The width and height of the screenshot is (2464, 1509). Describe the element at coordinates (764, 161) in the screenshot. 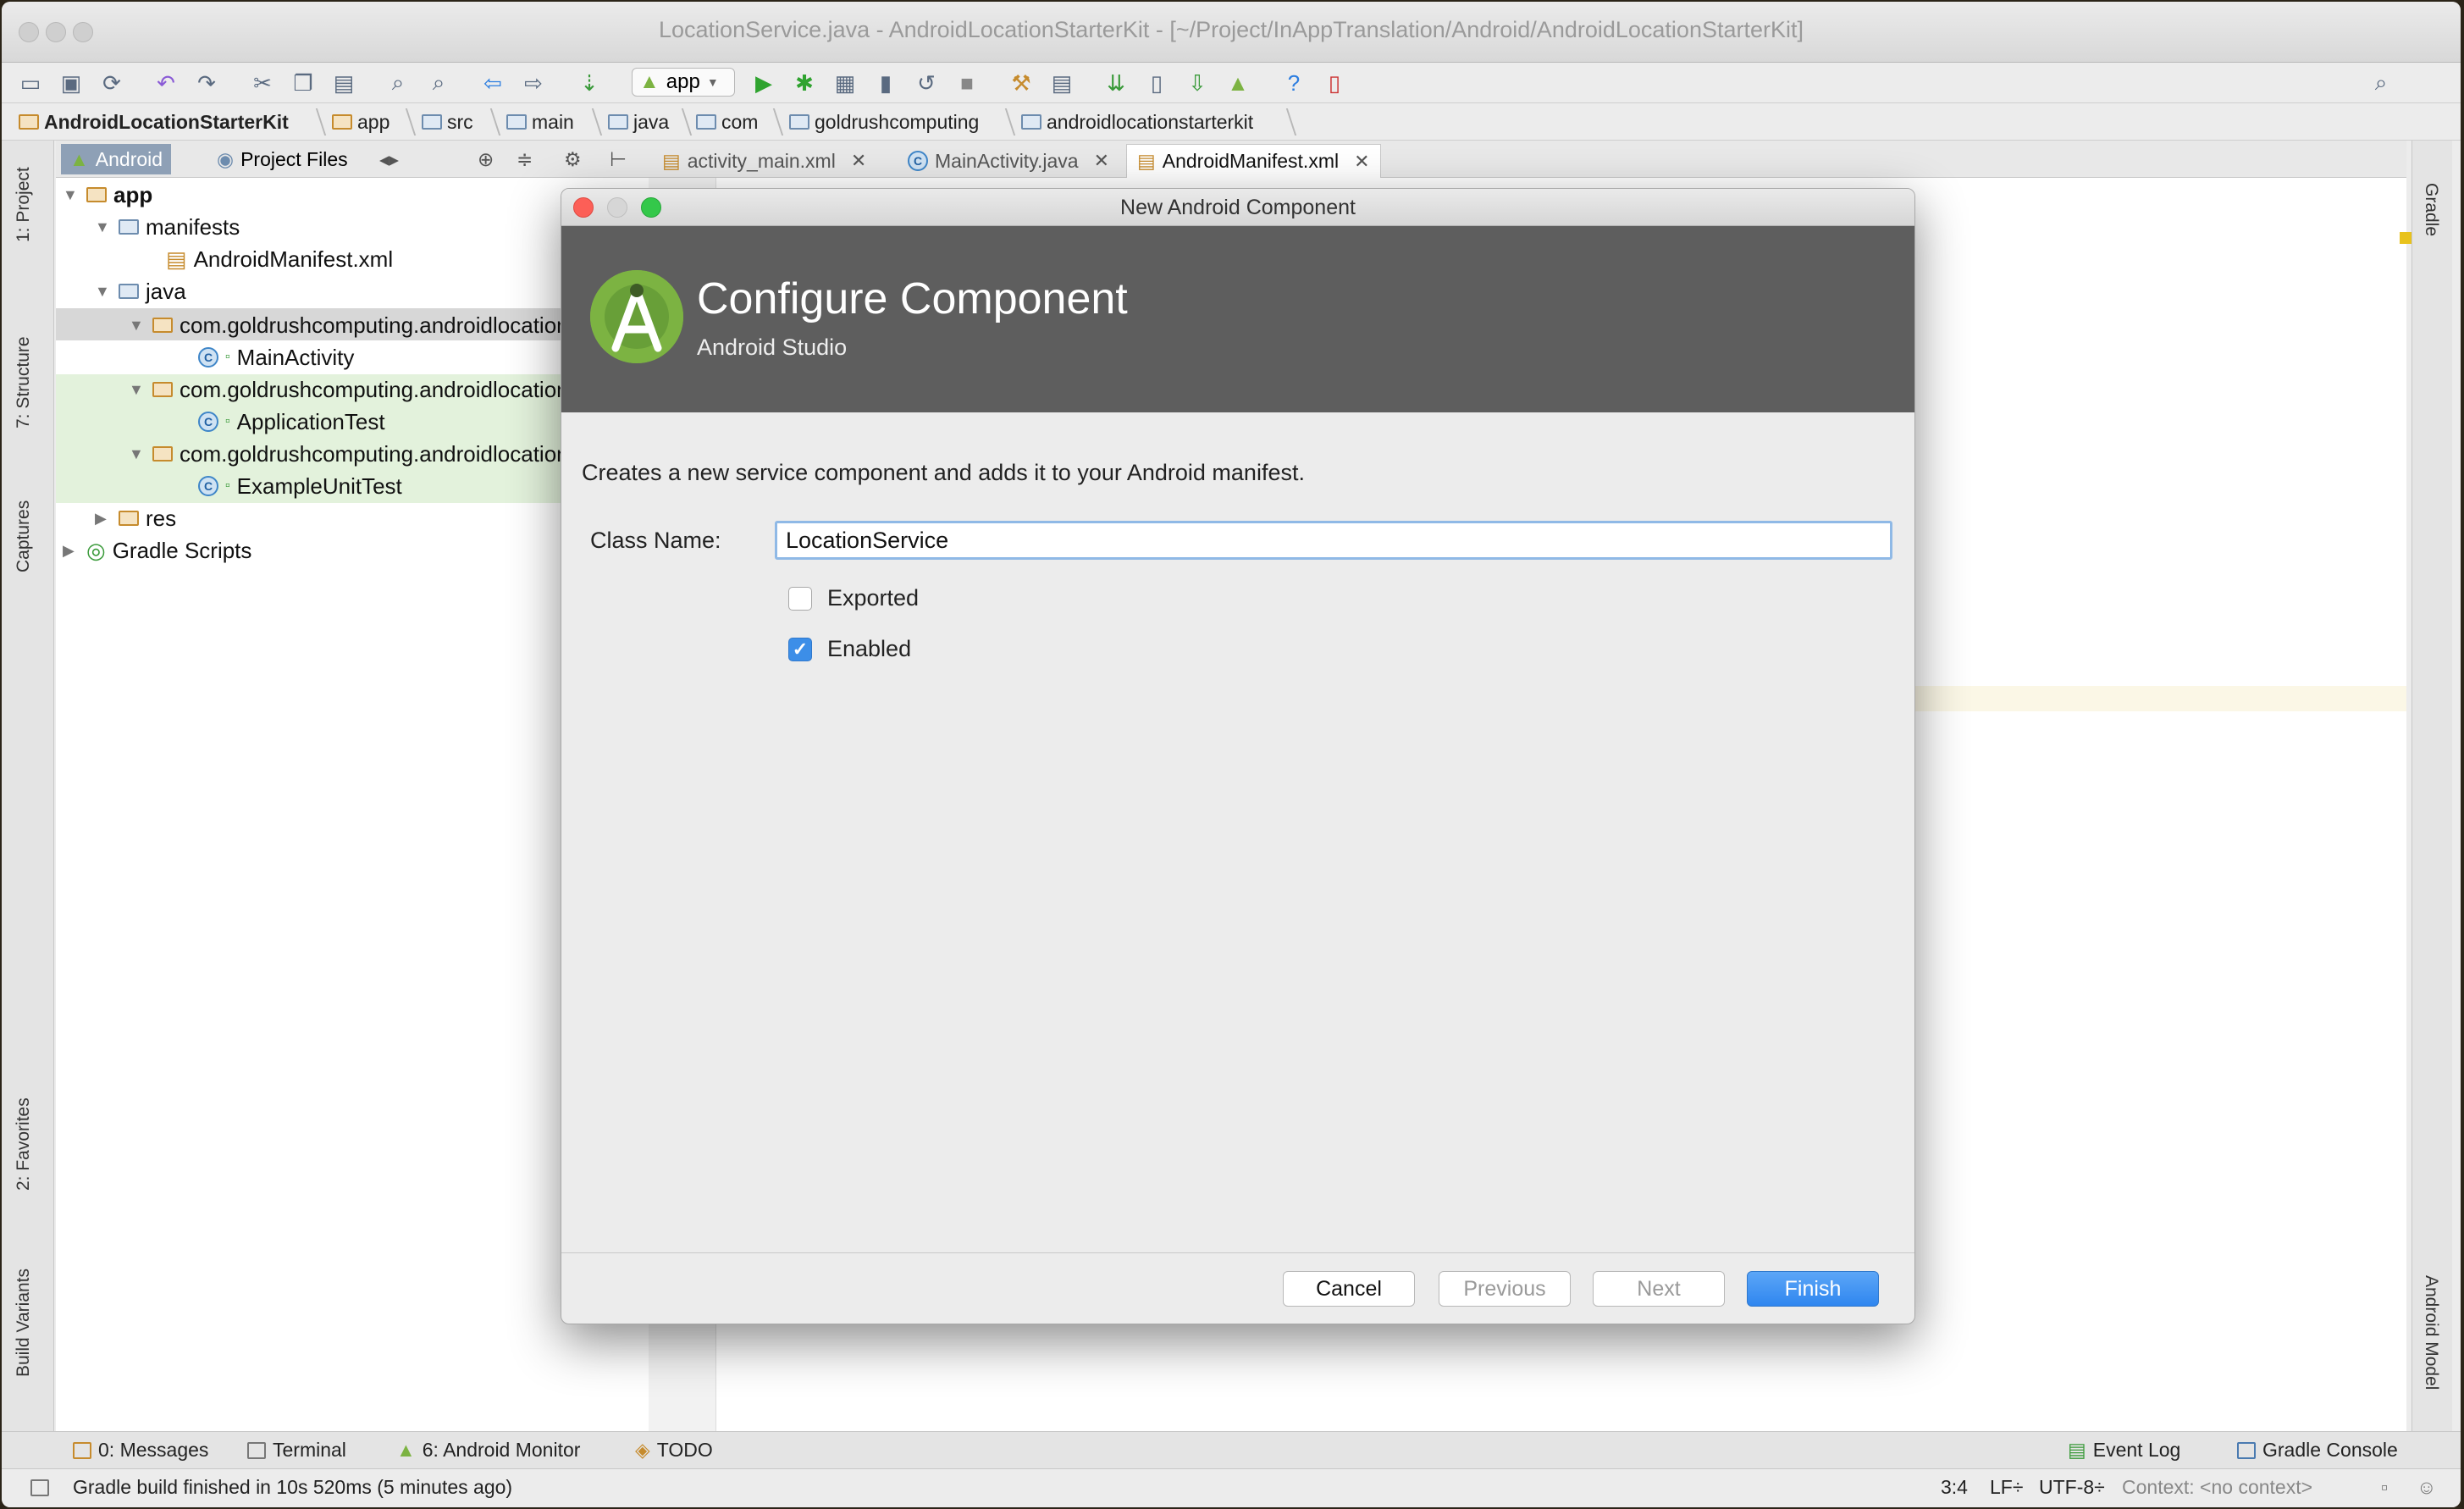

I see `tab-activity-main-xml: ▤ activity_main.xml ✕` at that location.